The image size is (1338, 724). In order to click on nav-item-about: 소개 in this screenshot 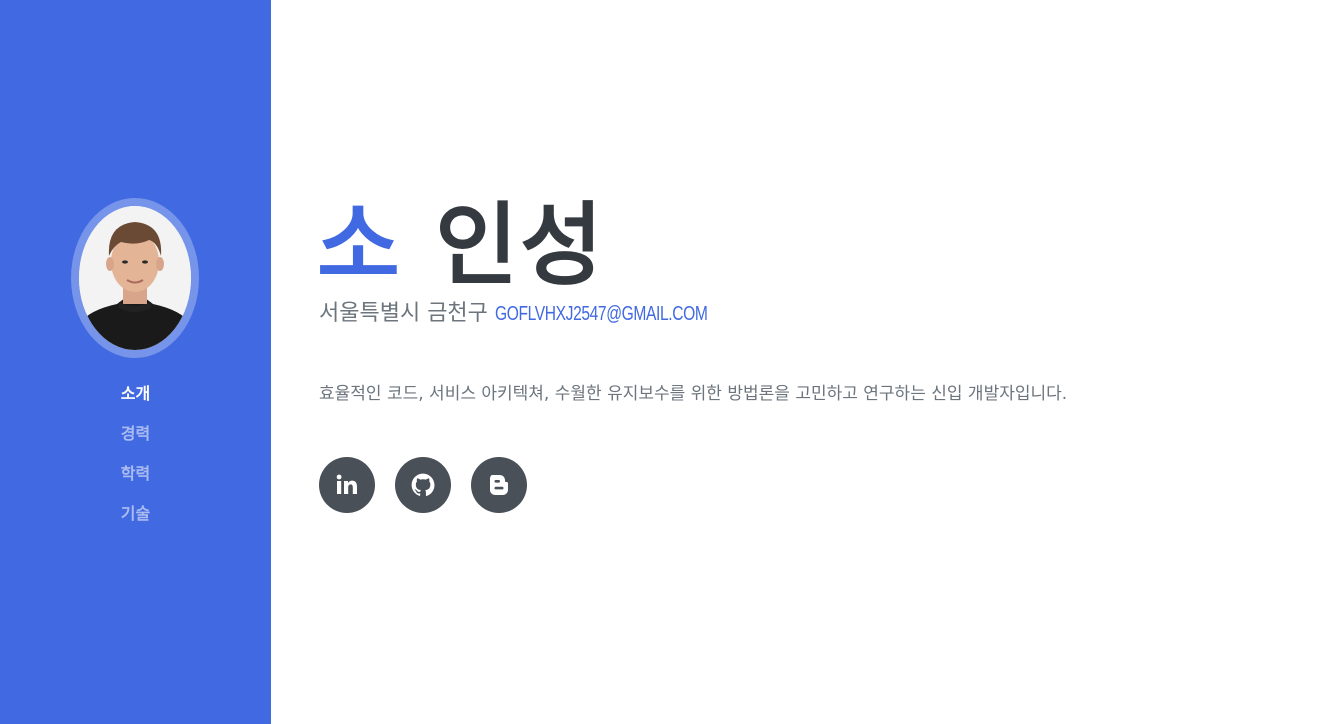, I will do `click(135, 400)`.